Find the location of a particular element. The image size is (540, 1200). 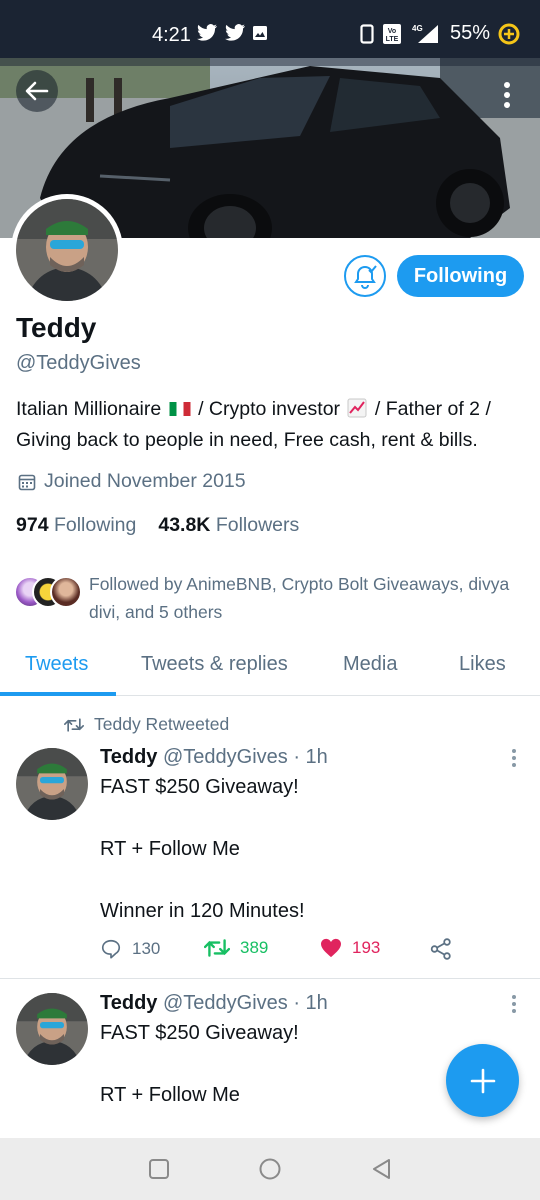

retweet-indicator: Teddy Retweeted is located at coordinates (146, 724).